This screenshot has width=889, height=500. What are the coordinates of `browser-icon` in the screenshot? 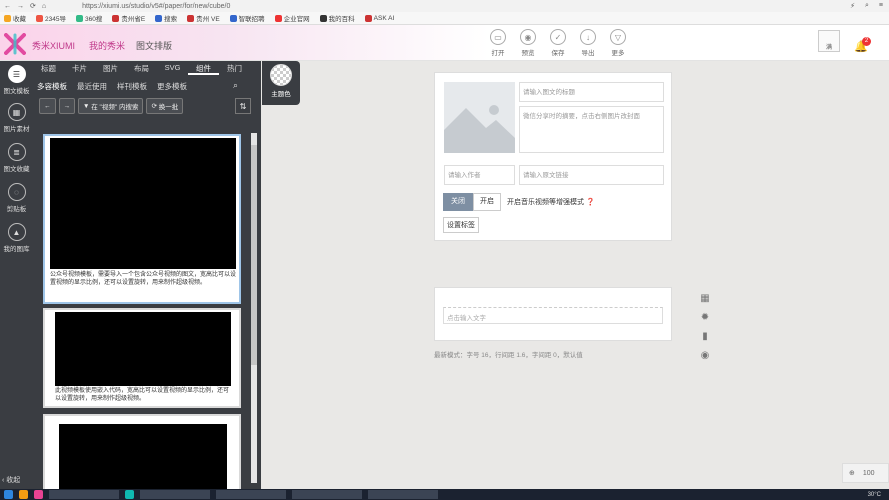 It's located at (23, 494).